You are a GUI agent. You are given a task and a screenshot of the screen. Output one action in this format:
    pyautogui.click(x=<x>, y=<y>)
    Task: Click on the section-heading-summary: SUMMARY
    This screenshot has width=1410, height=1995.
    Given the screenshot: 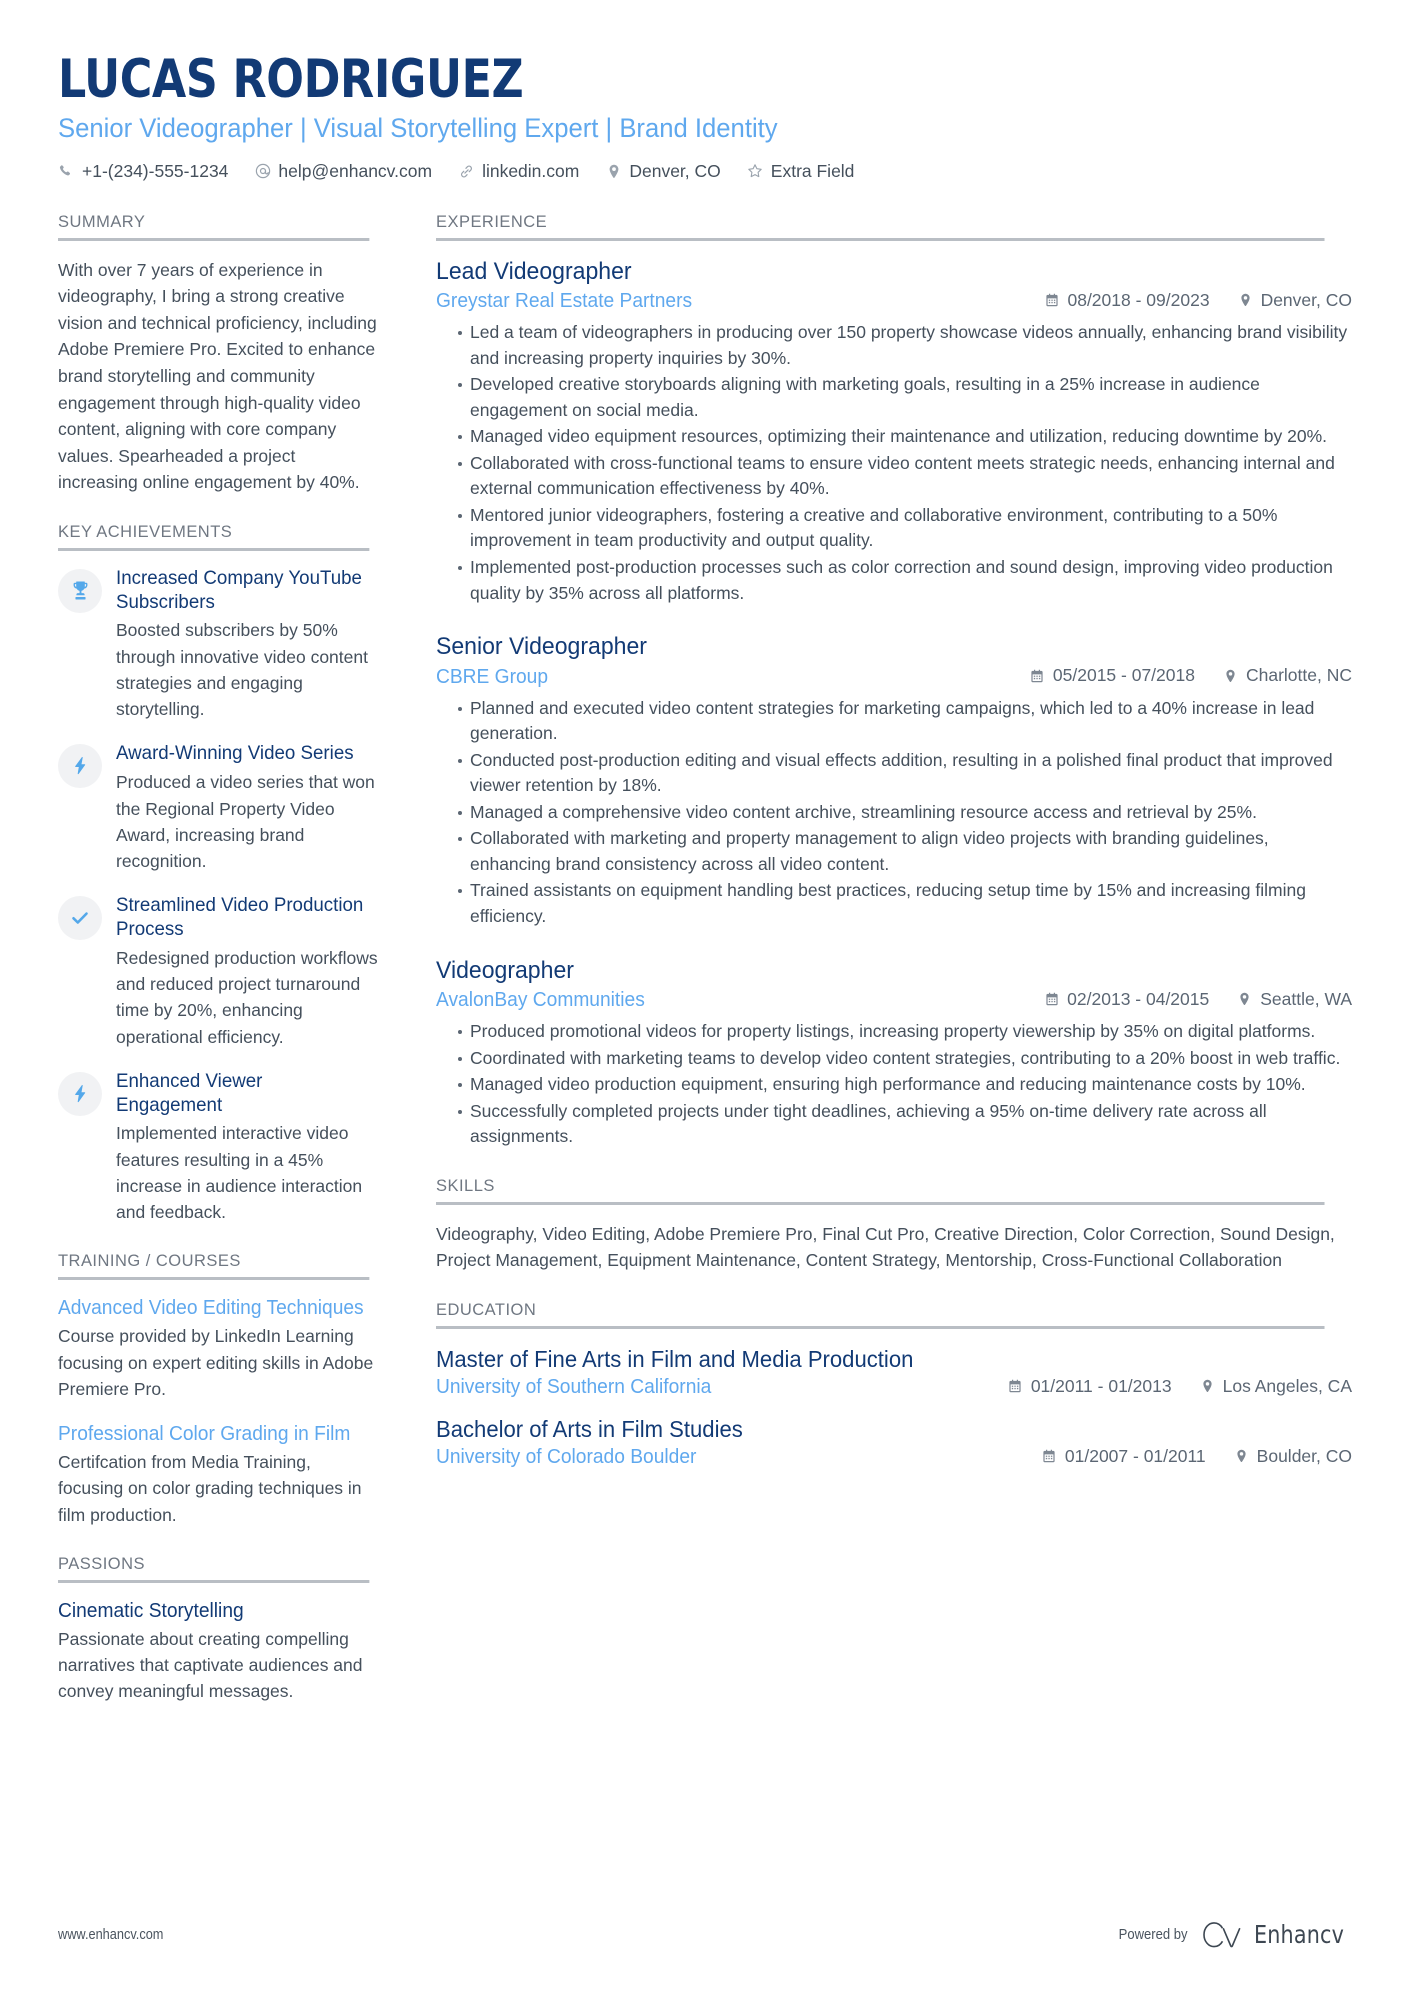 What is the action you would take?
    pyautogui.click(x=214, y=226)
    